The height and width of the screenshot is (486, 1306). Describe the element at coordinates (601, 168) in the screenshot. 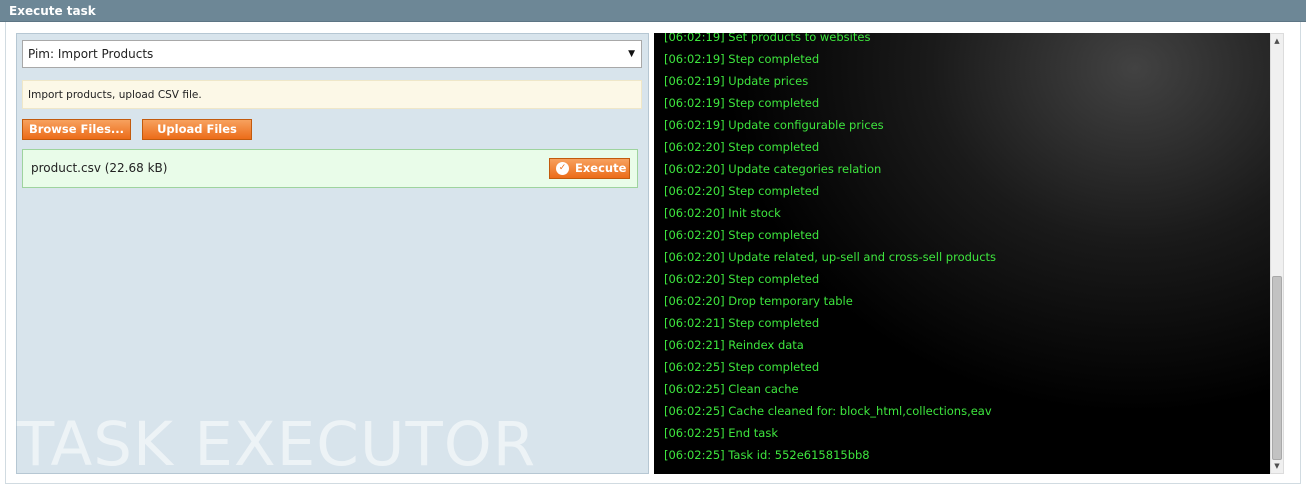

I see `execute-label: Execute` at that location.